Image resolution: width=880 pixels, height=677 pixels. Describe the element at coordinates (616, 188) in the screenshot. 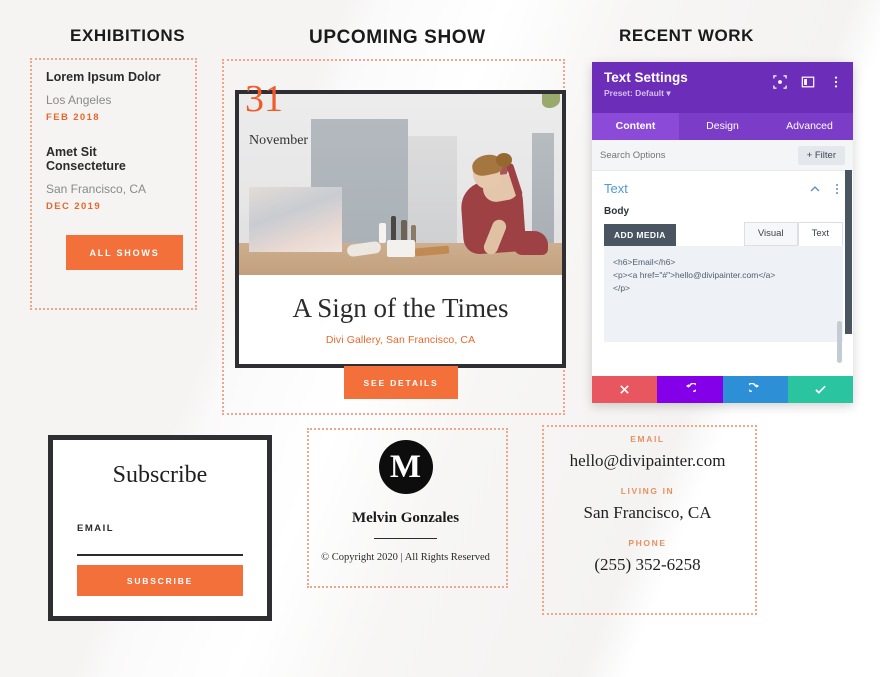

I see `text-section-label: Text` at that location.